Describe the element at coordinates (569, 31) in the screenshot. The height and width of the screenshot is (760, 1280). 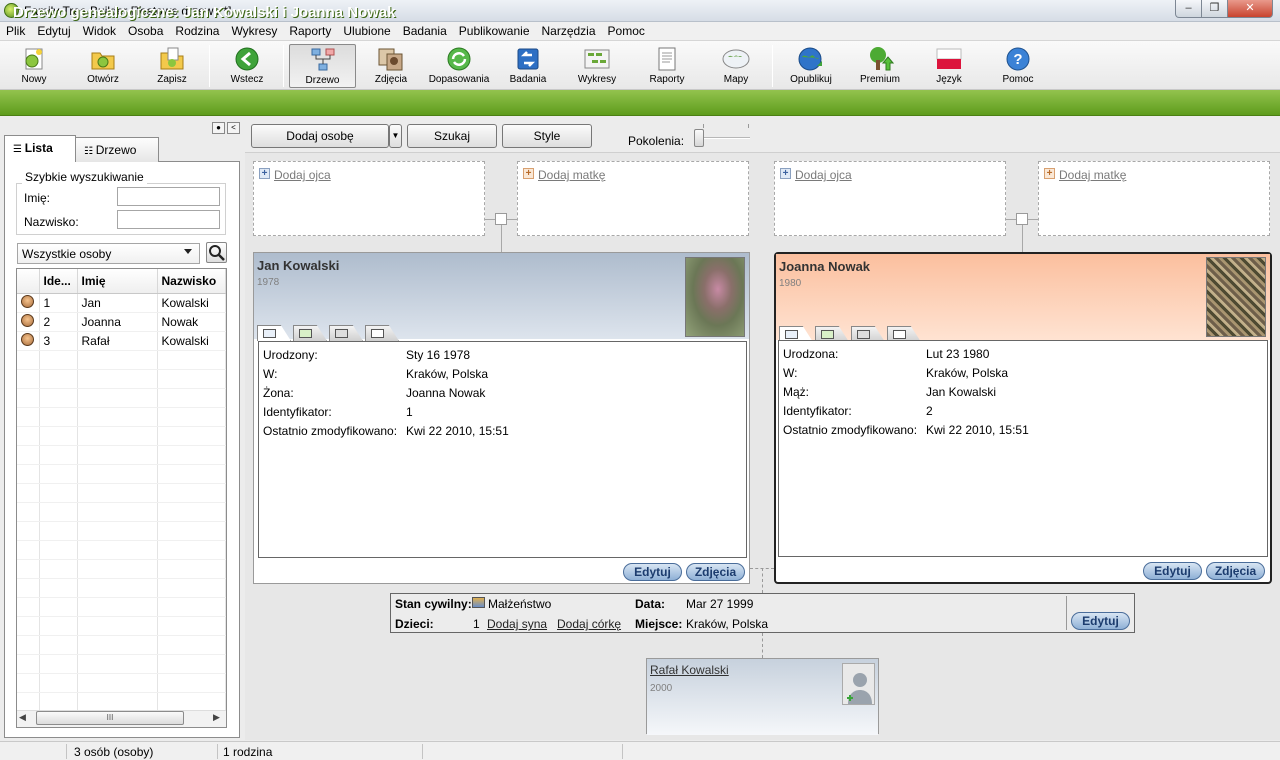
I see `menu-tools: Narzędzia` at that location.